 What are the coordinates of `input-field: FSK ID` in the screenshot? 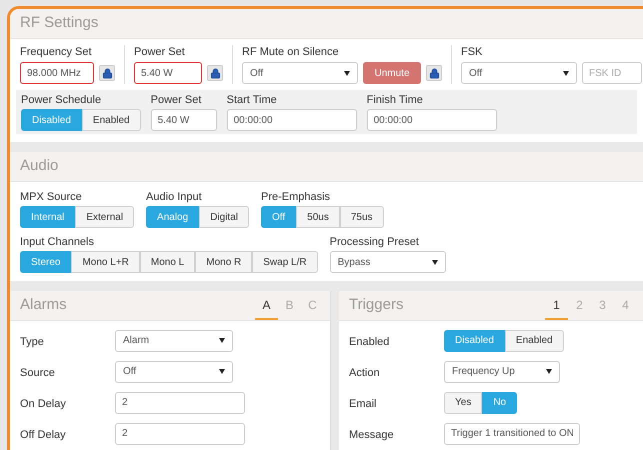 It's located at (612, 73).